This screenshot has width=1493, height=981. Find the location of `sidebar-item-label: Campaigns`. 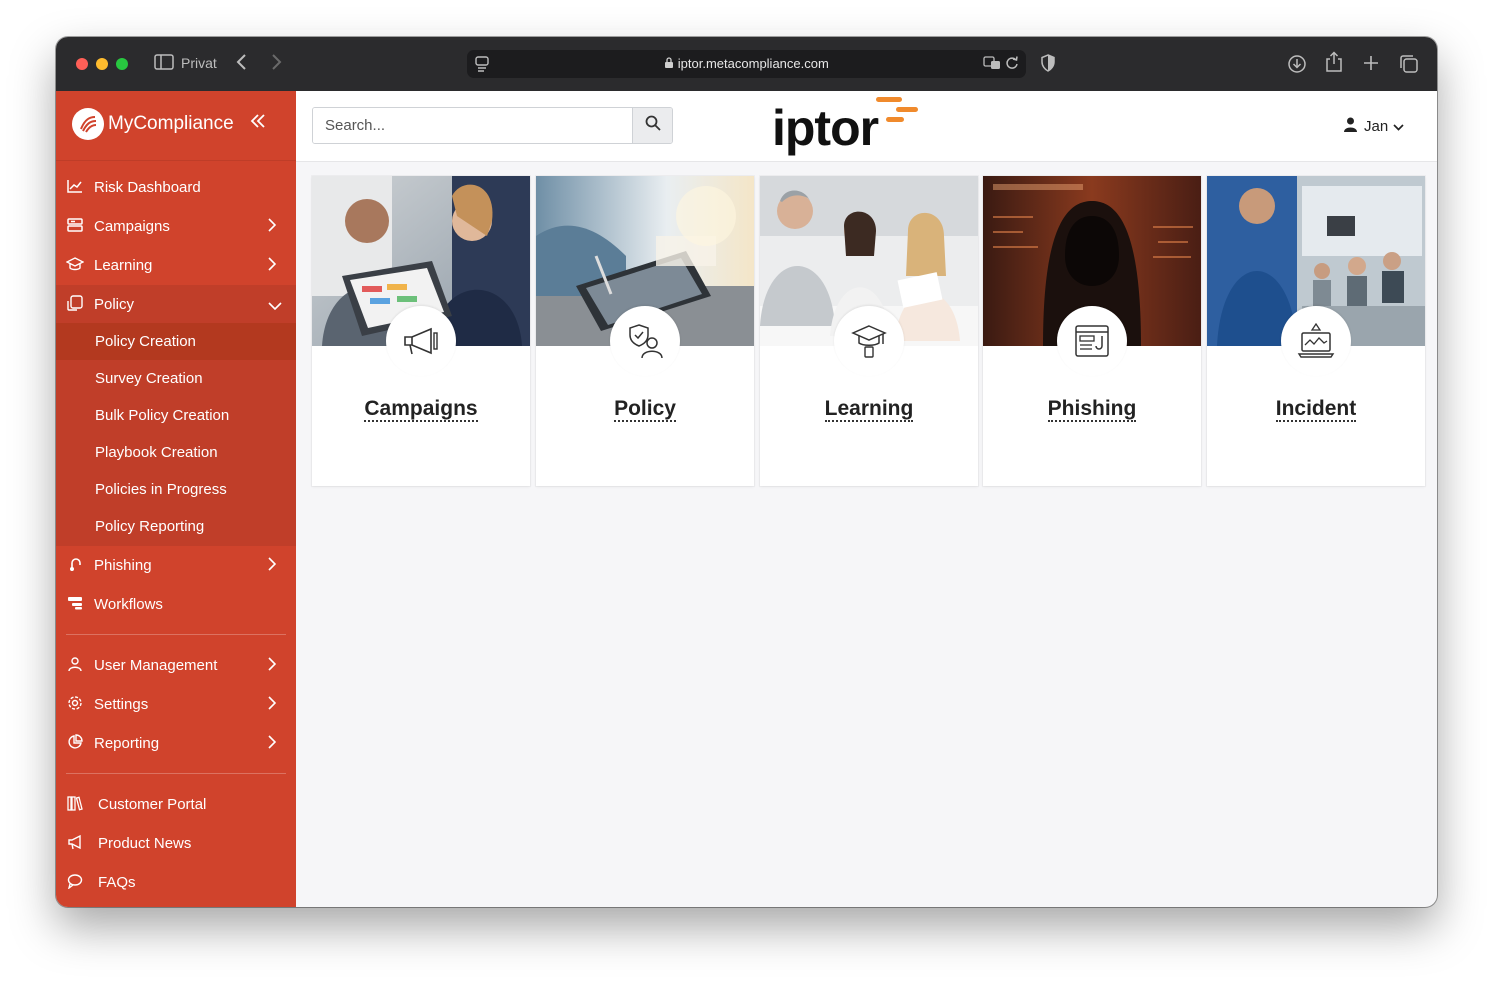

sidebar-item-label: Campaigns is located at coordinates (132, 226).